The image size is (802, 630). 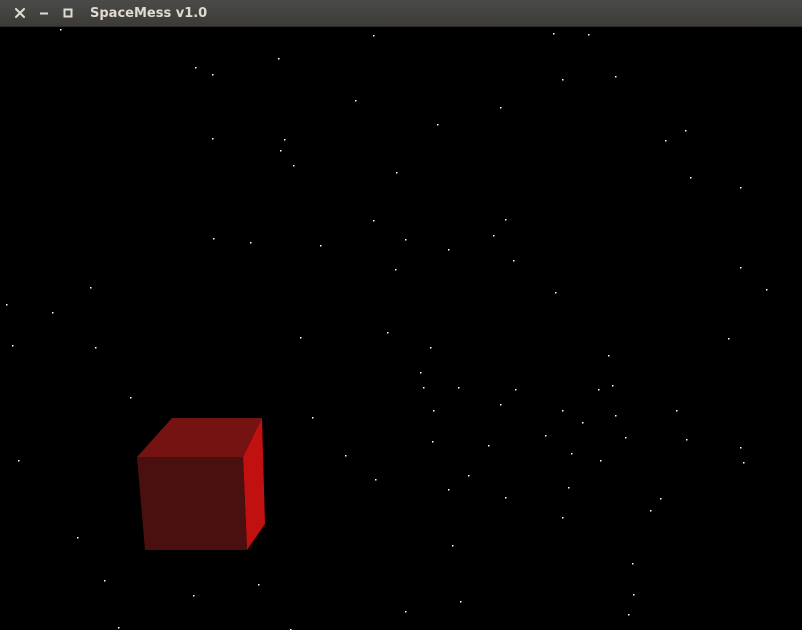 I want to click on cube, so click(x=201, y=484).